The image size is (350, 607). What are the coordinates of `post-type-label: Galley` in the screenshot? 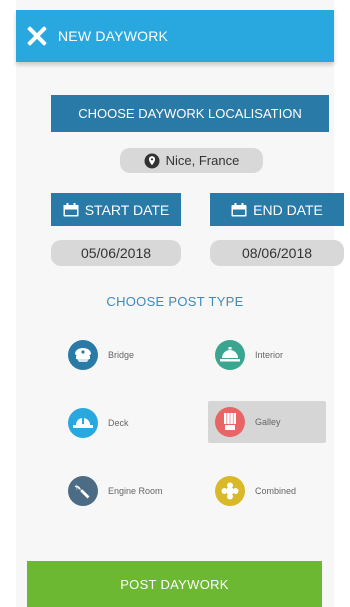 It's located at (268, 422).